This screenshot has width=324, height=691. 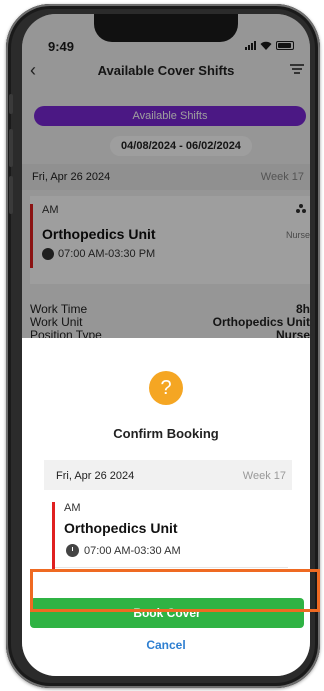 I want to click on mute-switch, so click(x=11, y=104).